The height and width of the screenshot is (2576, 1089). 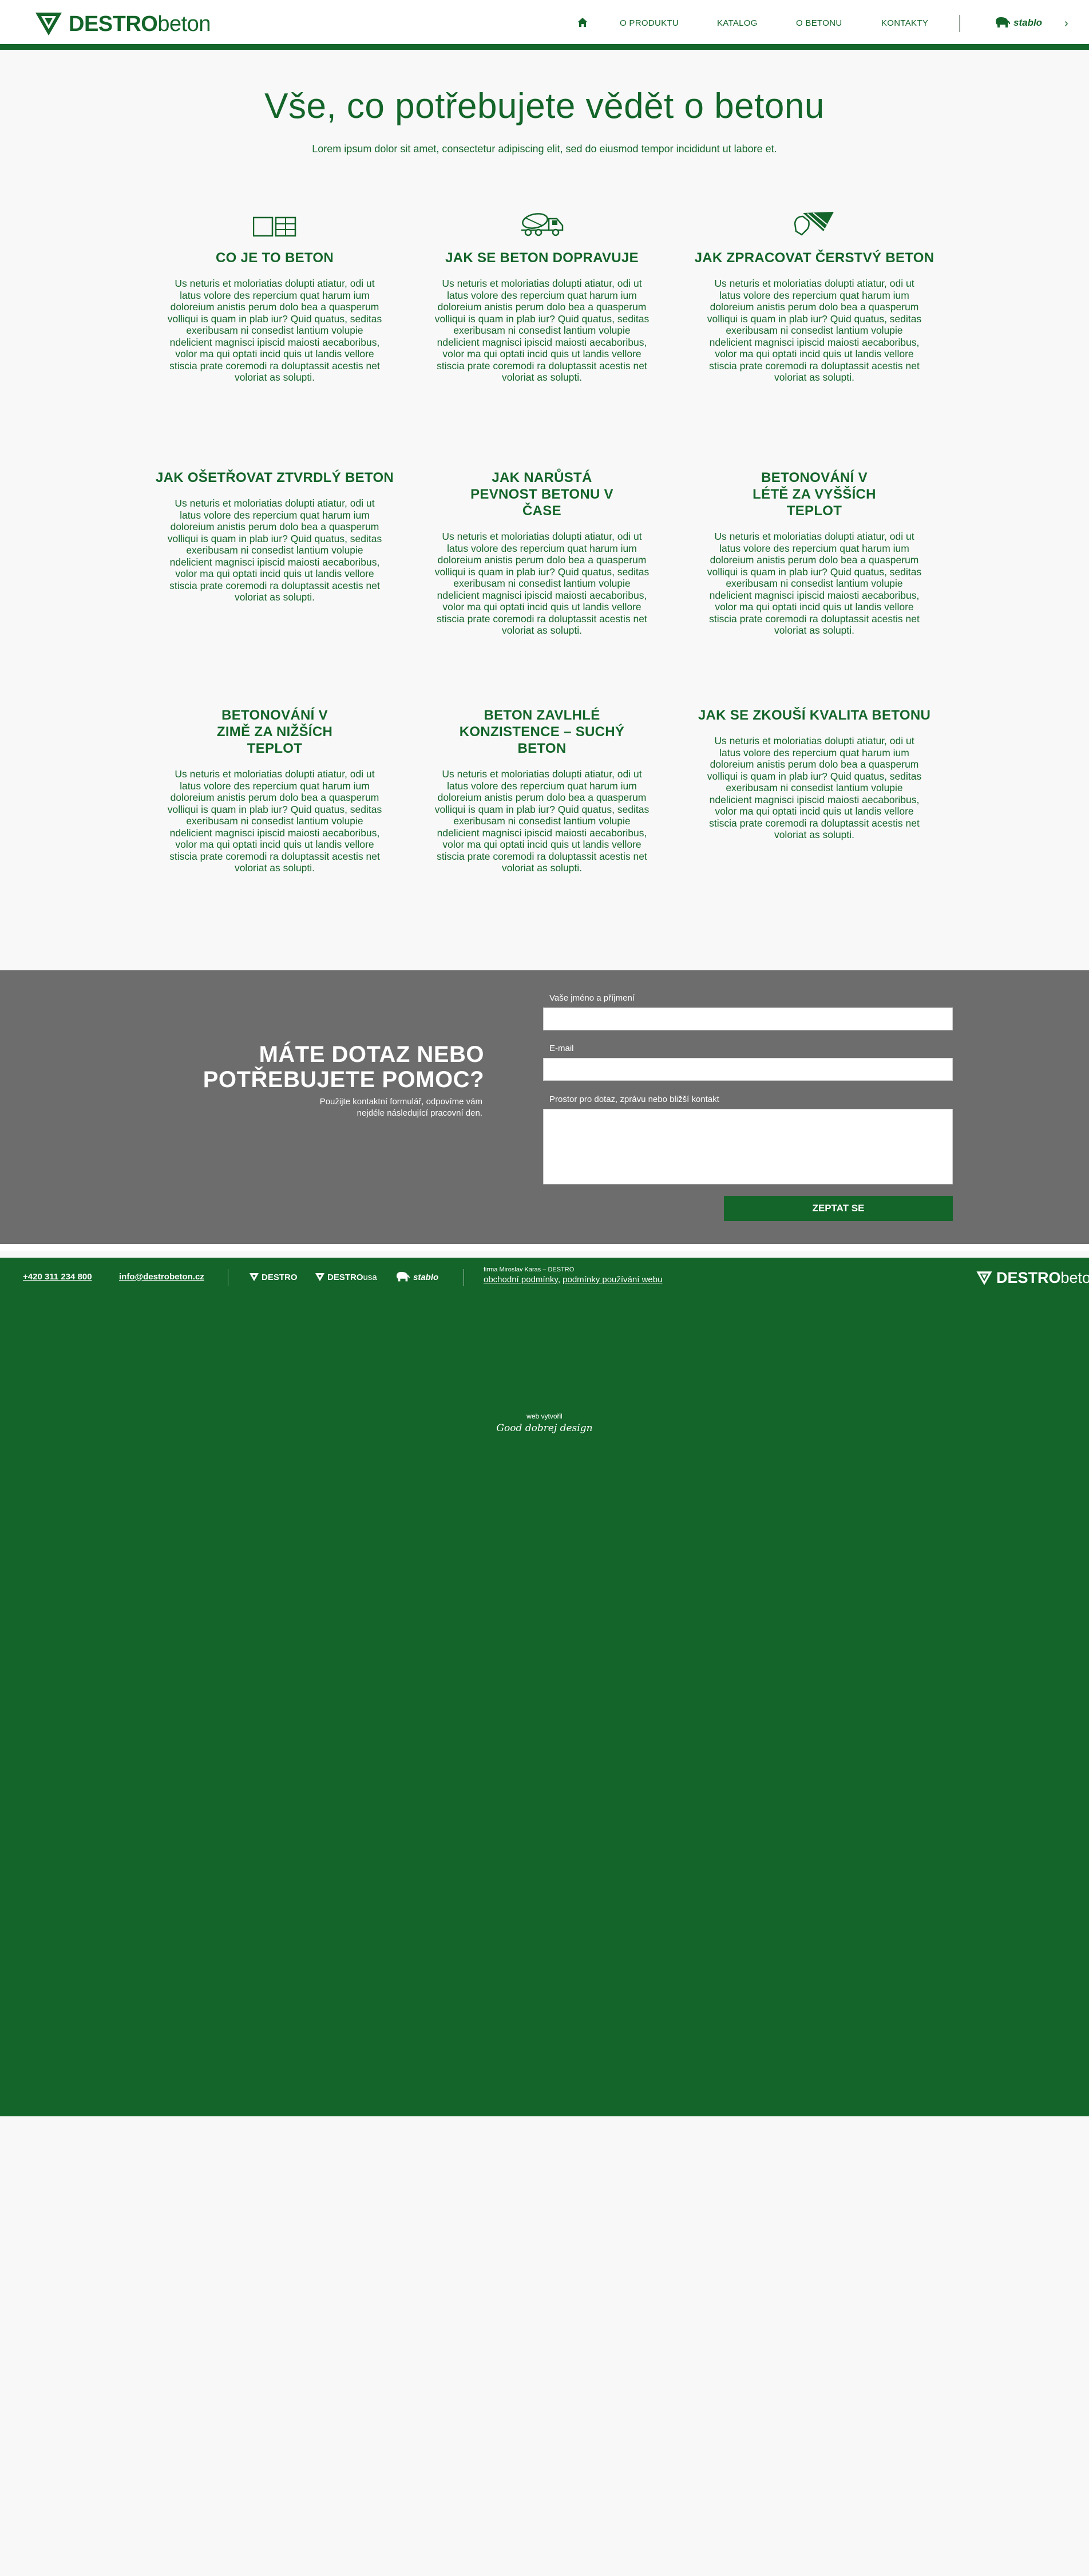 What do you see at coordinates (838, 1208) in the screenshot?
I see `submit-button: ZEPTAT SE` at bounding box center [838, 1208].